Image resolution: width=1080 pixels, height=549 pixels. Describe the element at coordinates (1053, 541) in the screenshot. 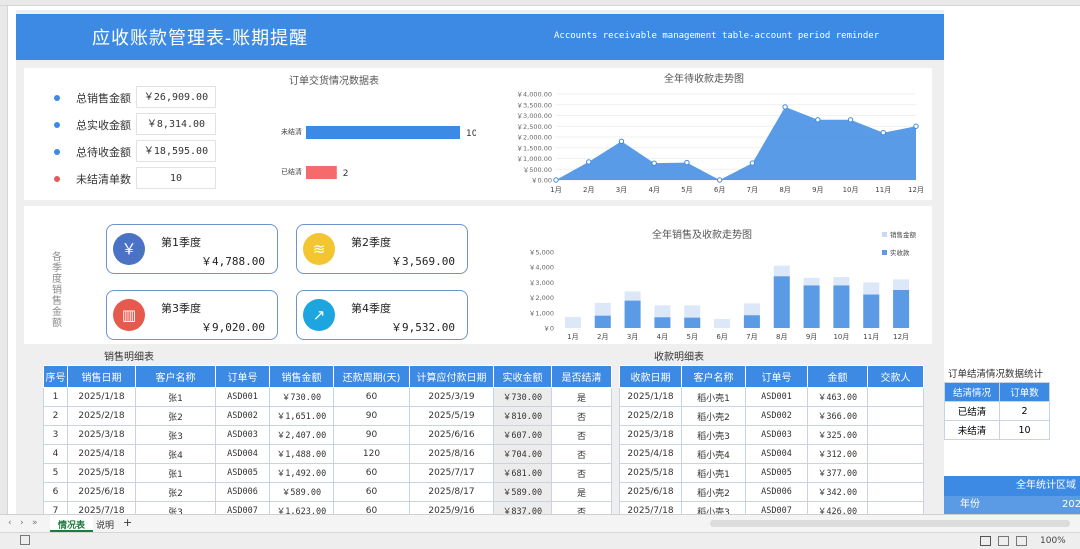

I see `zoom-level: 100%` at that location.